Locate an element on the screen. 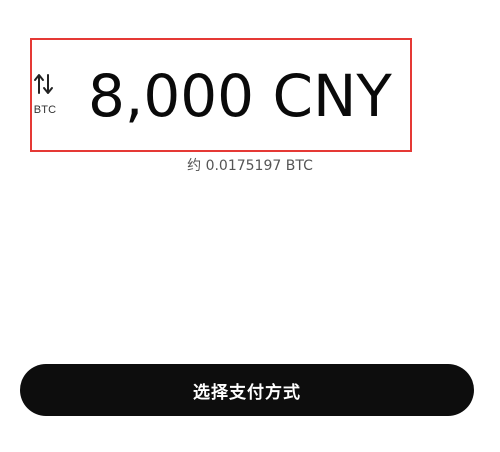 The width and height of the screenshot is (500, 452). conversion-estimate: 约 0.0175197 BTC is located at coordinates (250, 166).